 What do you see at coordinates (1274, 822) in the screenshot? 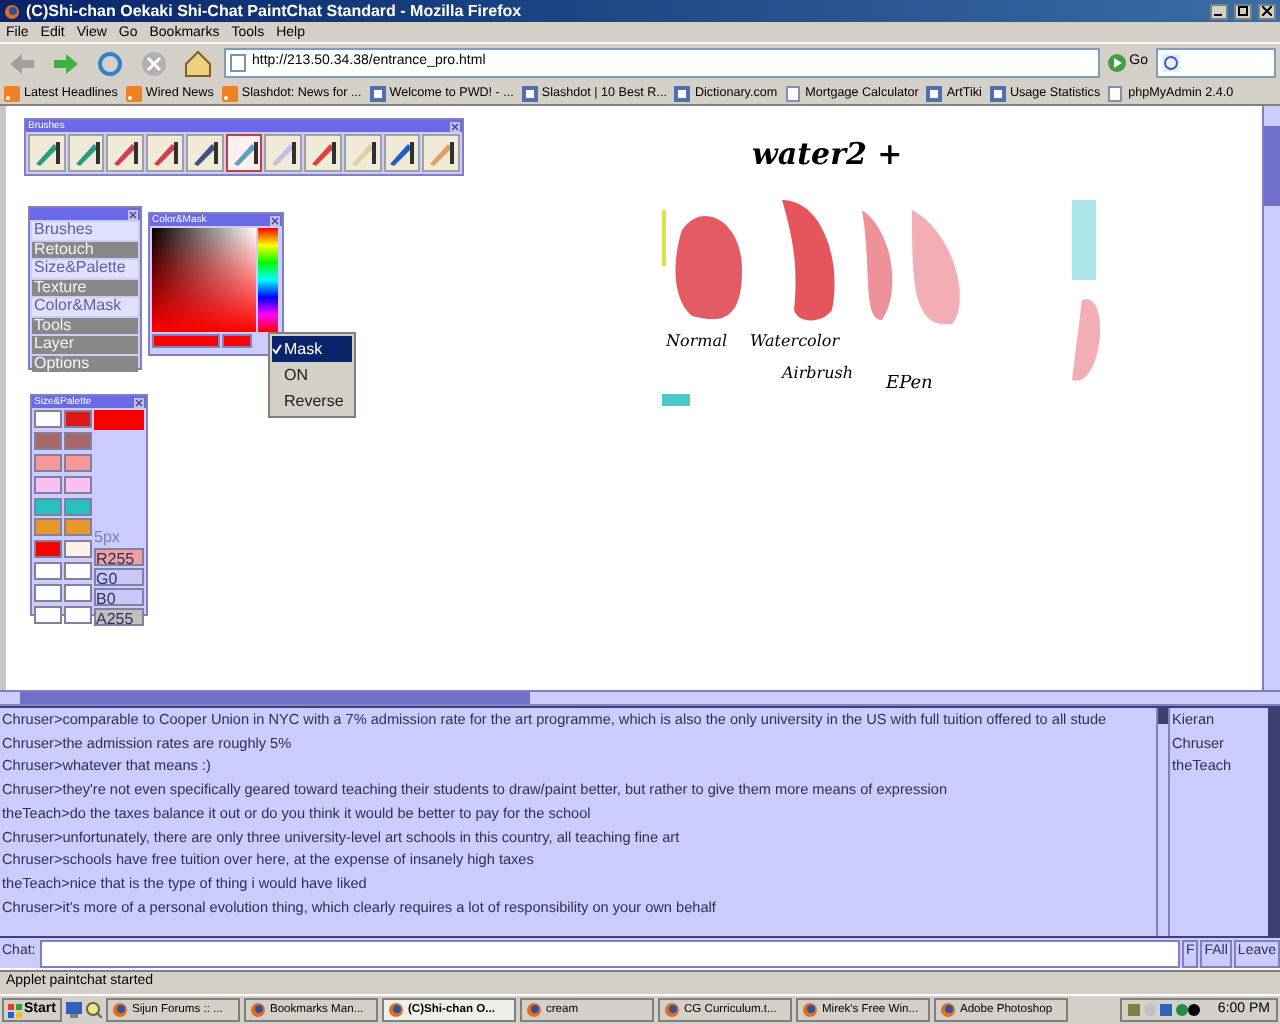
I see `user-list-scrollbar` at bounding box center [1274, 822].